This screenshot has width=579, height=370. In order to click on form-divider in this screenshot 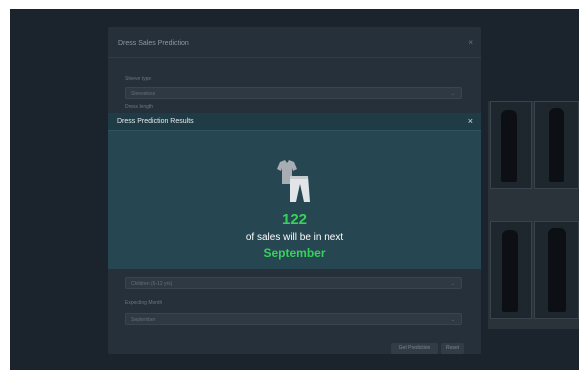, I will do `click(294, 57)`.